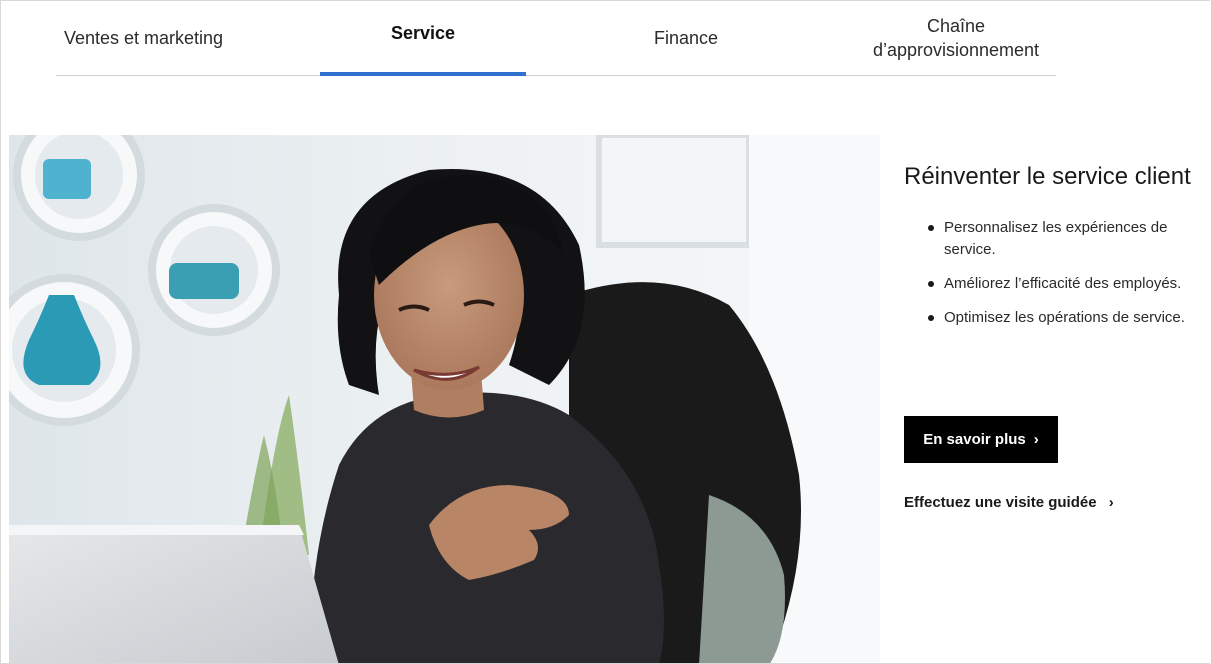 This screenshot has height=664, width=1211. Describe the element at coordinates (1047, 176) in the screenshot. I see `panel-title: Réinventer le service client` at that location.